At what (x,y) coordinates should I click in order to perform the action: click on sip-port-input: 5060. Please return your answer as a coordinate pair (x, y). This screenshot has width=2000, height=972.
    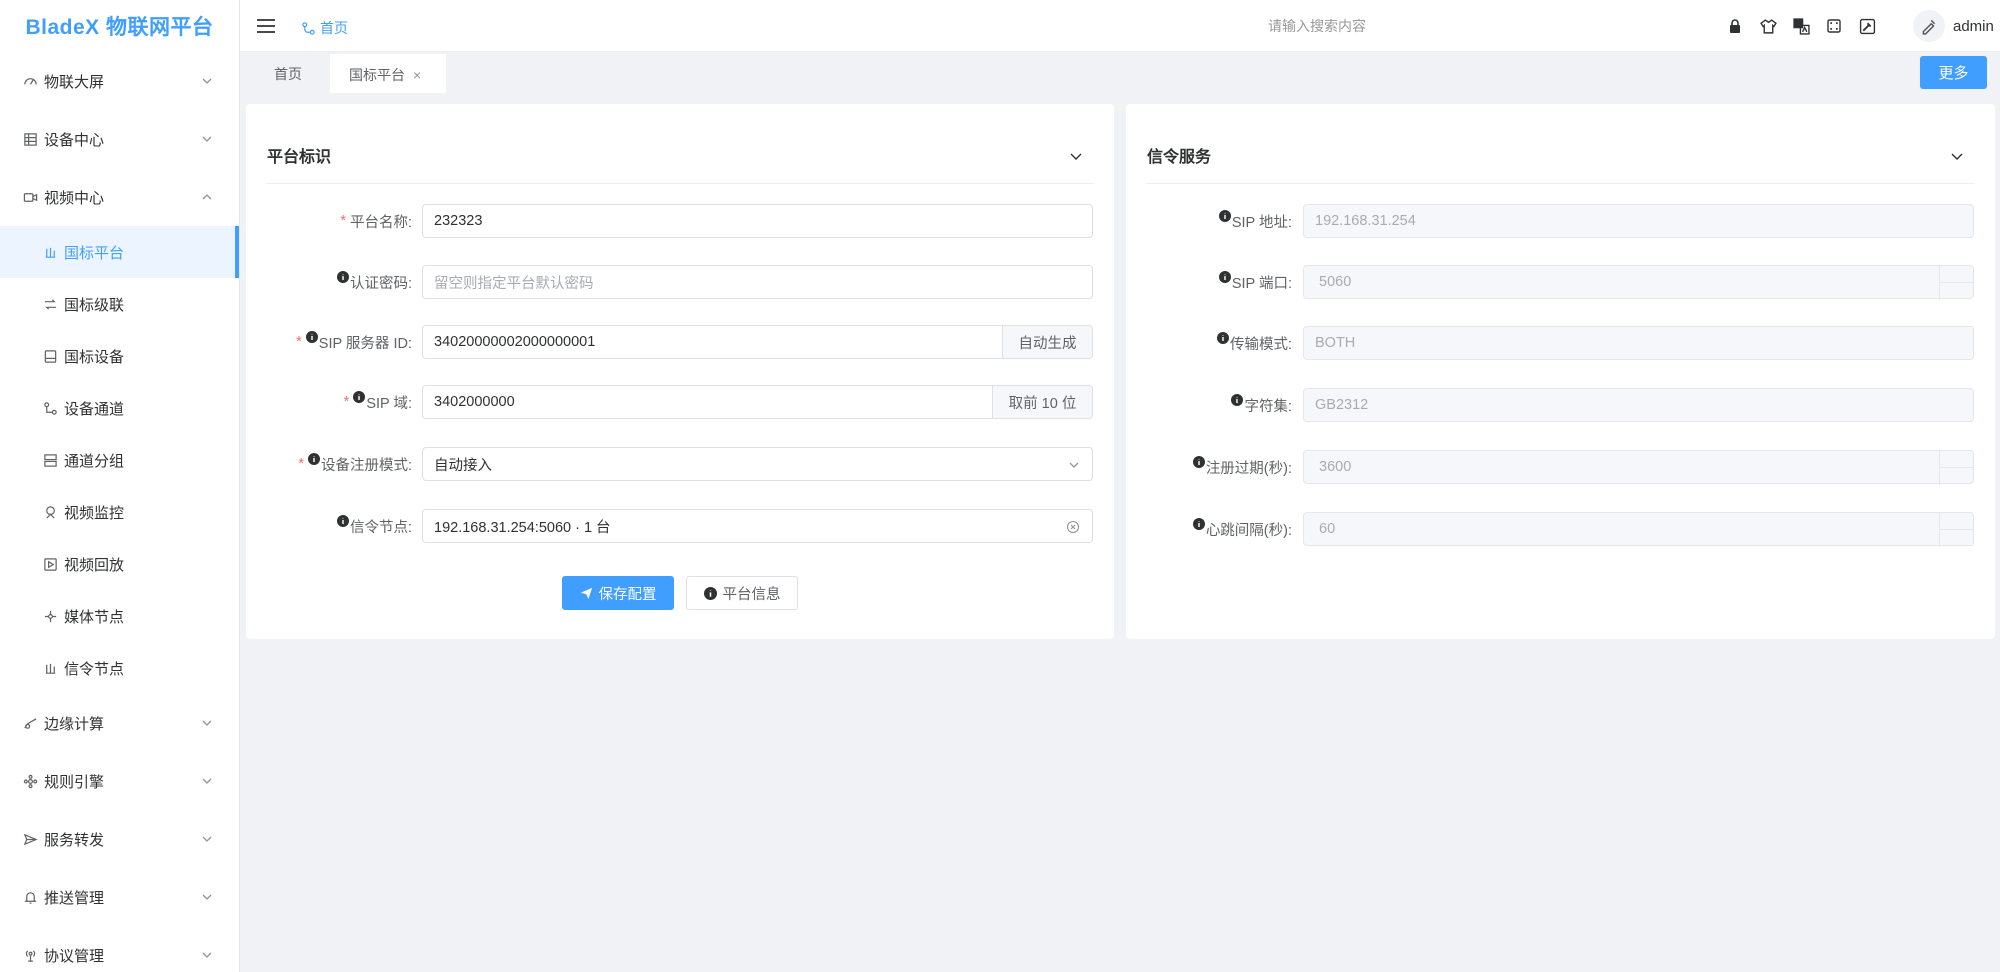
    Looking at the image, I should click on (1638, 282).